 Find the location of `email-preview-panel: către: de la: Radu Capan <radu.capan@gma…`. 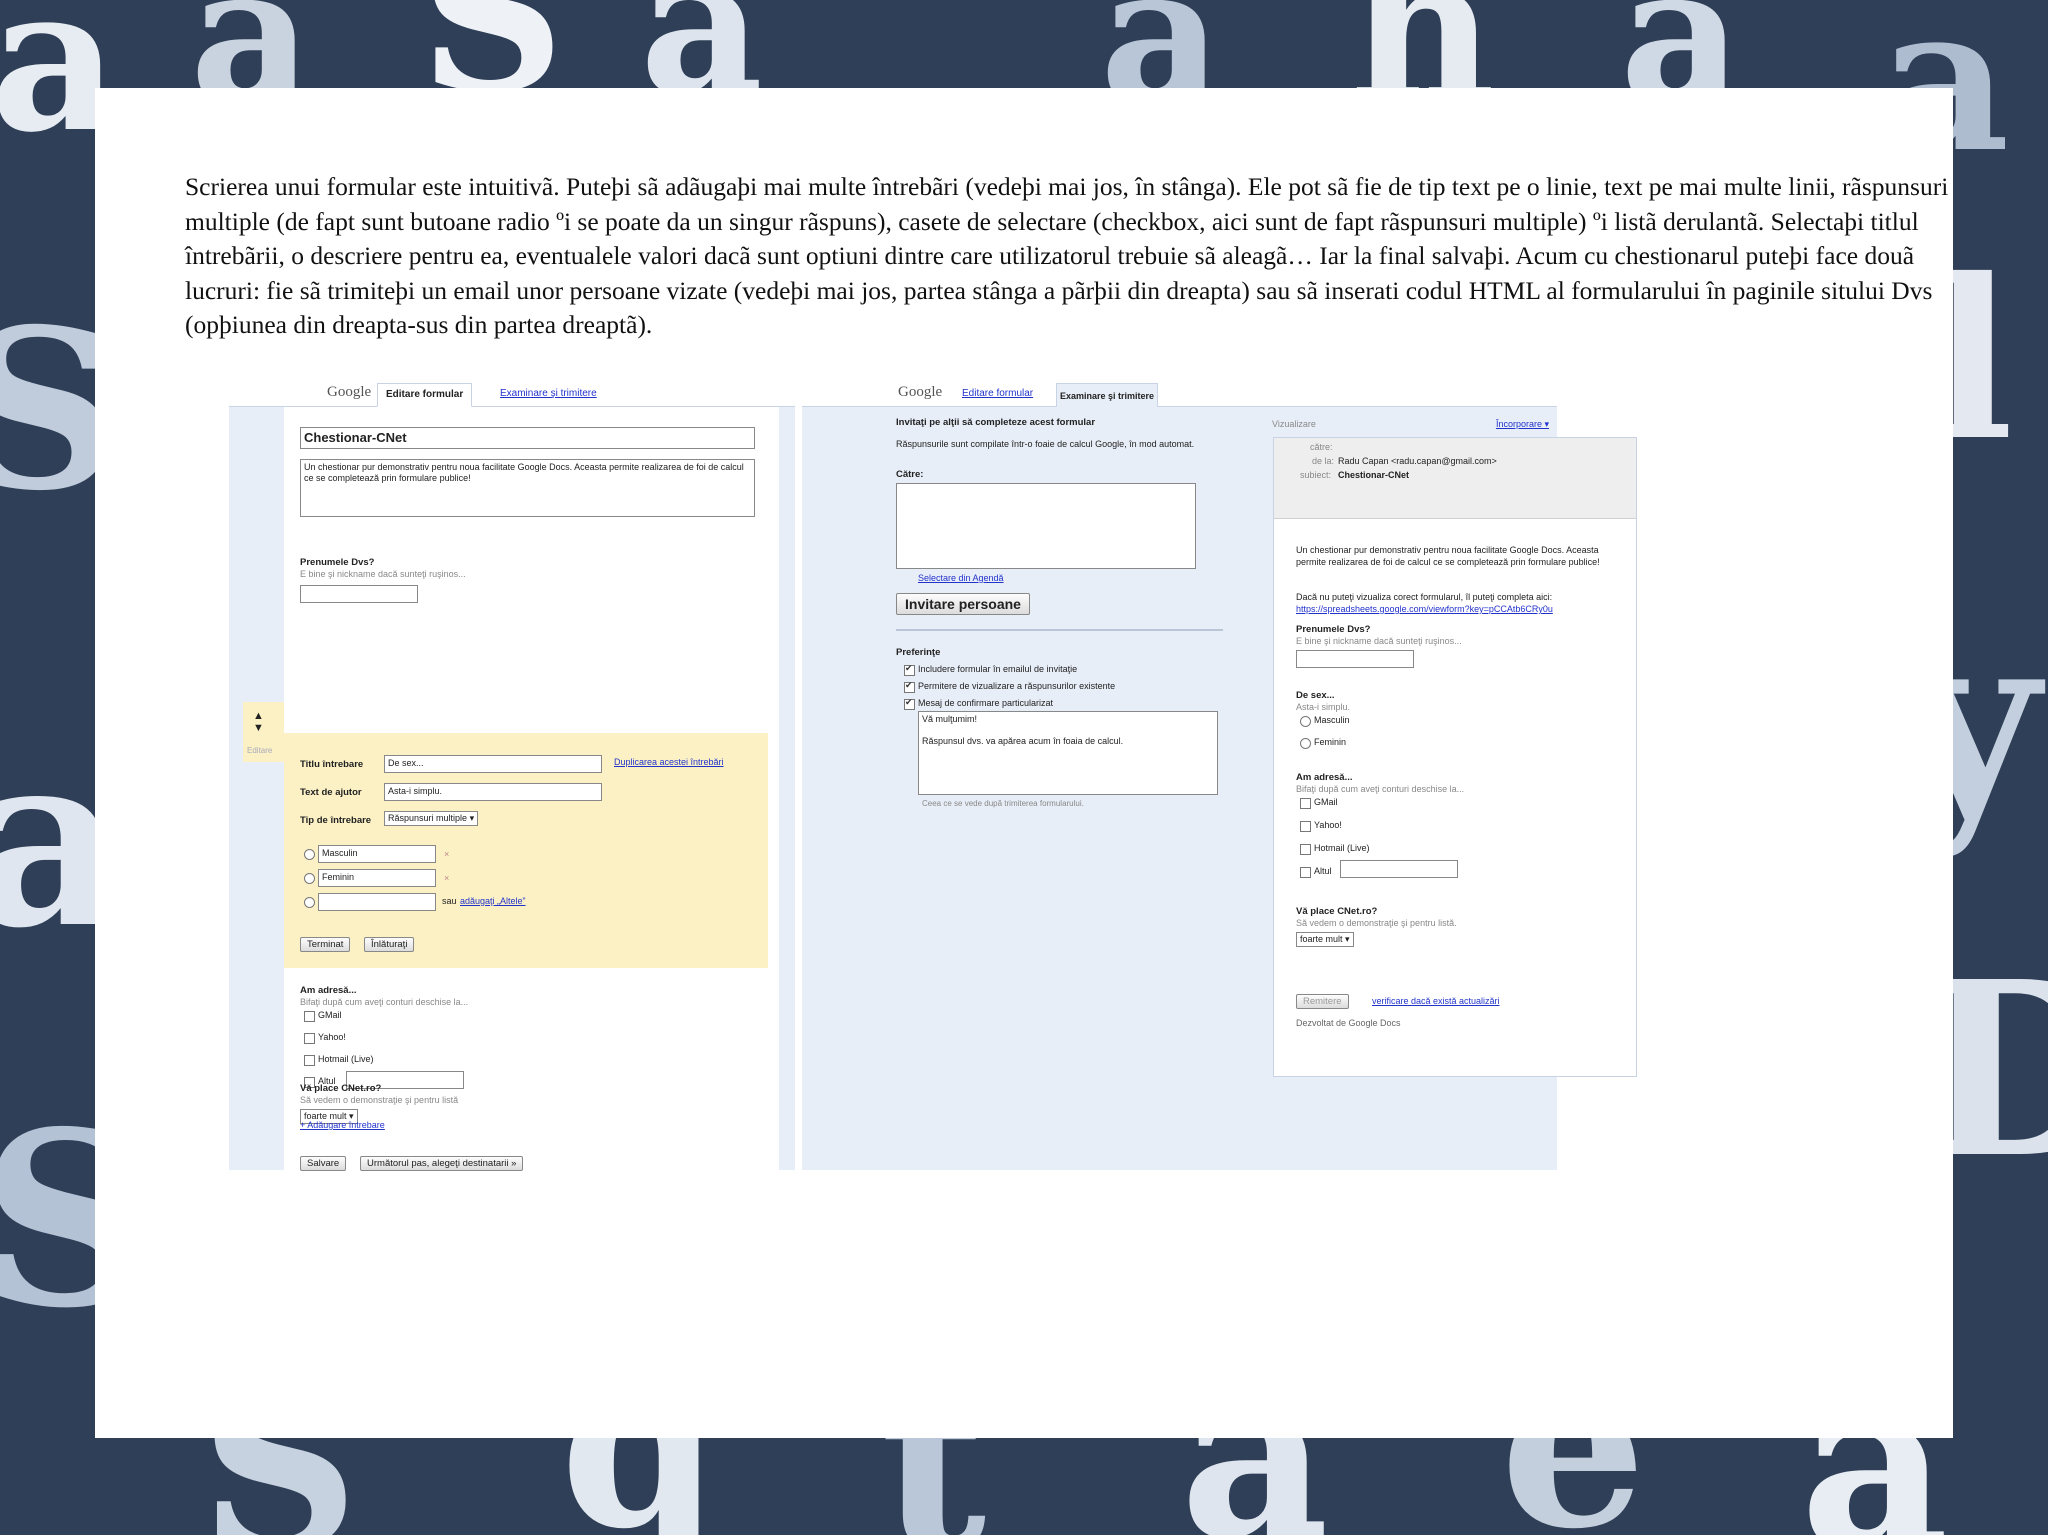

email-preview-panel: către: de la: Radu Capan <radu.capan@gma… is located at coordinates (1455, 757).